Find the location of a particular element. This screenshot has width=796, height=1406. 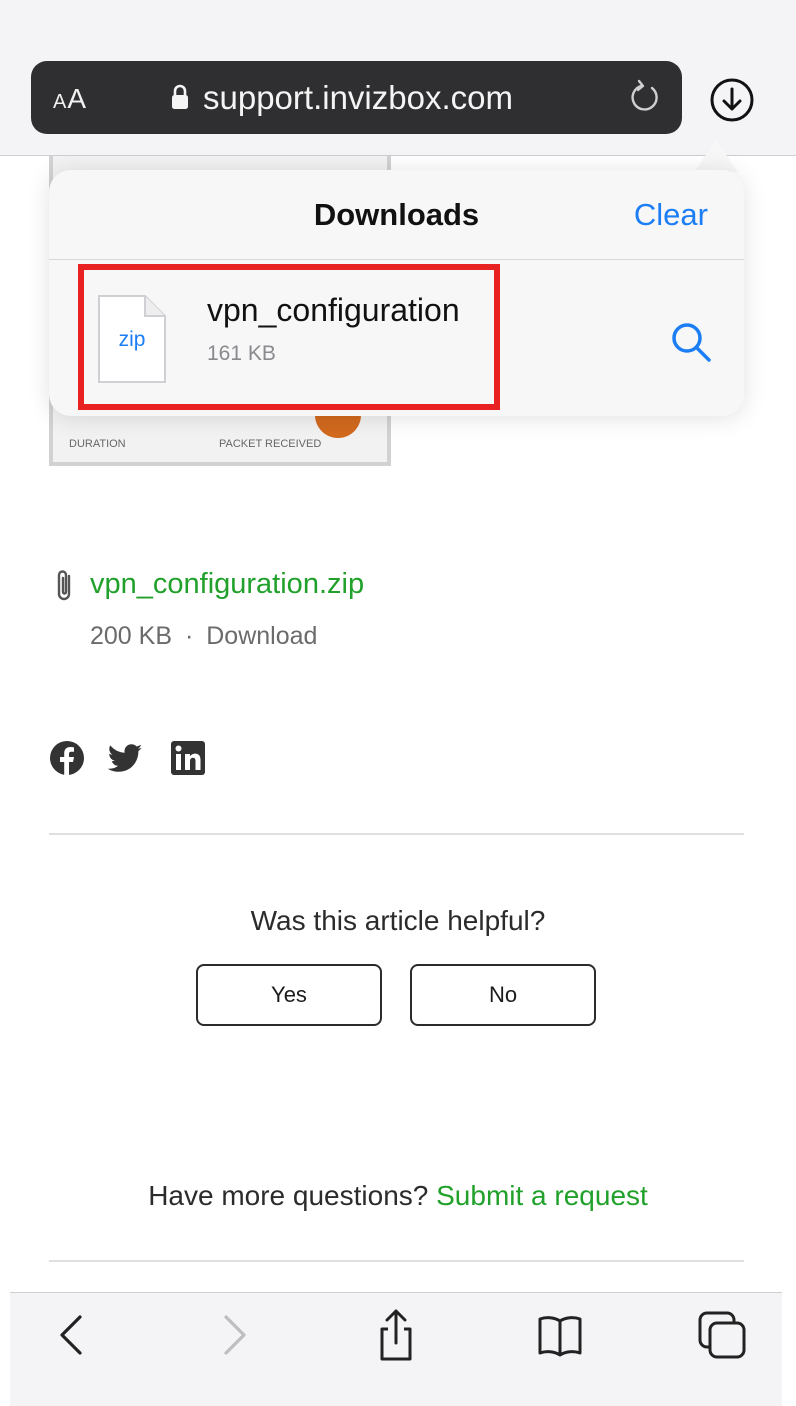

tabs-icon is located at coordinates (722, 1335).